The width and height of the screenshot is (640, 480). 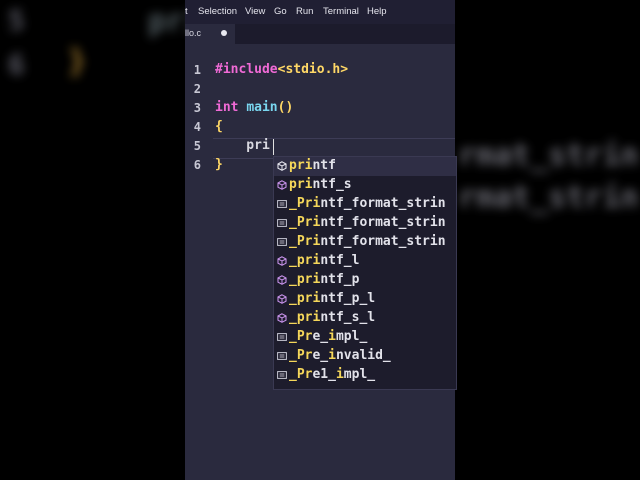 What do you see at coordinates (197, 127) in the screenshot?
I see `line-number: 4` at bounding box center [197, 127].